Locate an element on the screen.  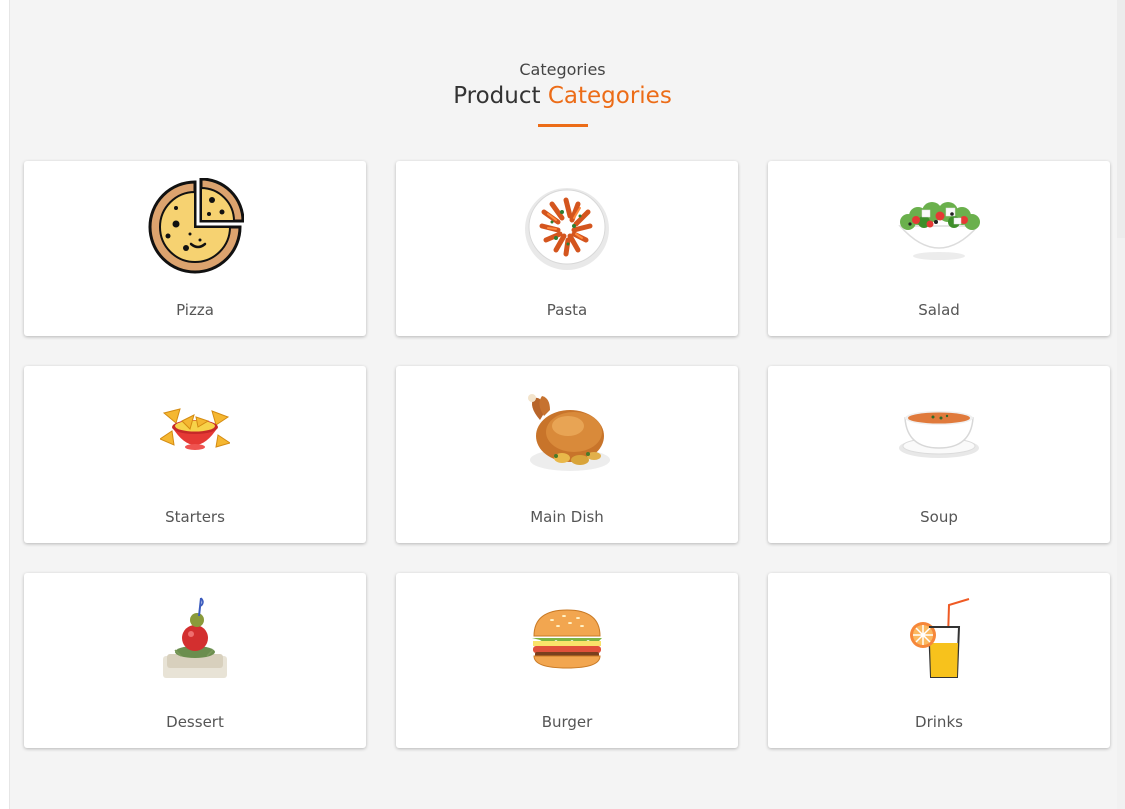
category-card-starters: Starters is located at coordinates (195, 454).